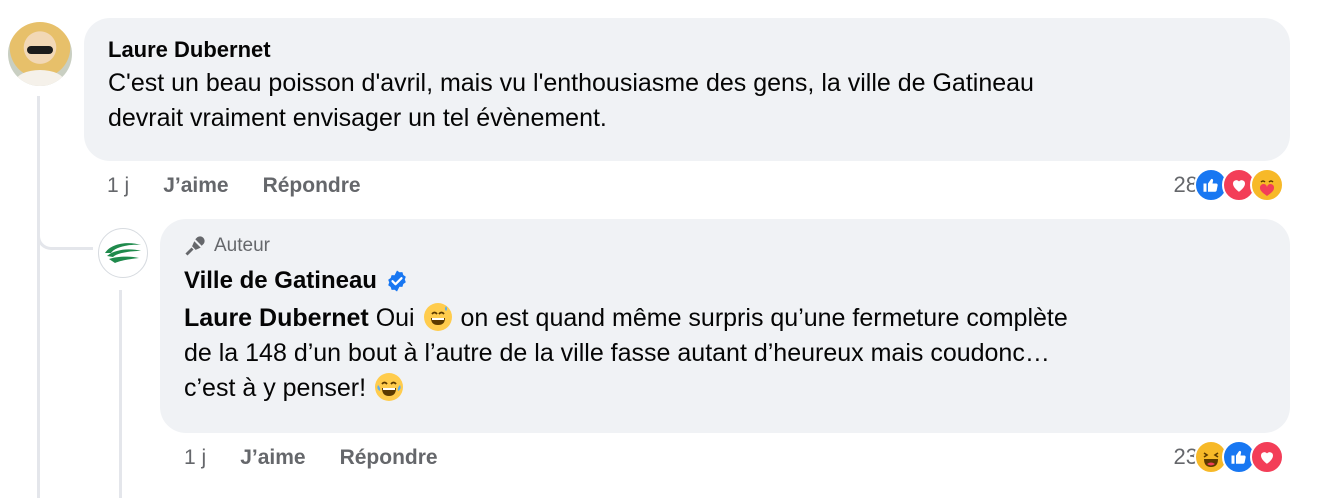  I want to click on love-reaction-icon, so click(1267, 457).